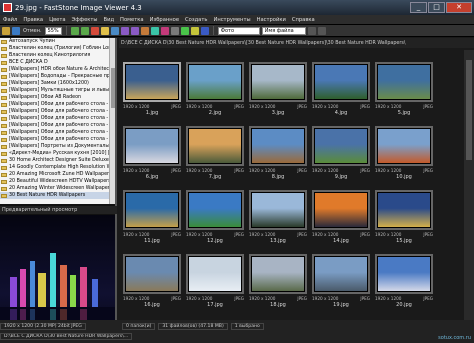 The height and width of the screenshot is (343, 474). I want to click on thumbnail-item: 1920 x 1200 JPEG 6.jpg, so click(152, 149).